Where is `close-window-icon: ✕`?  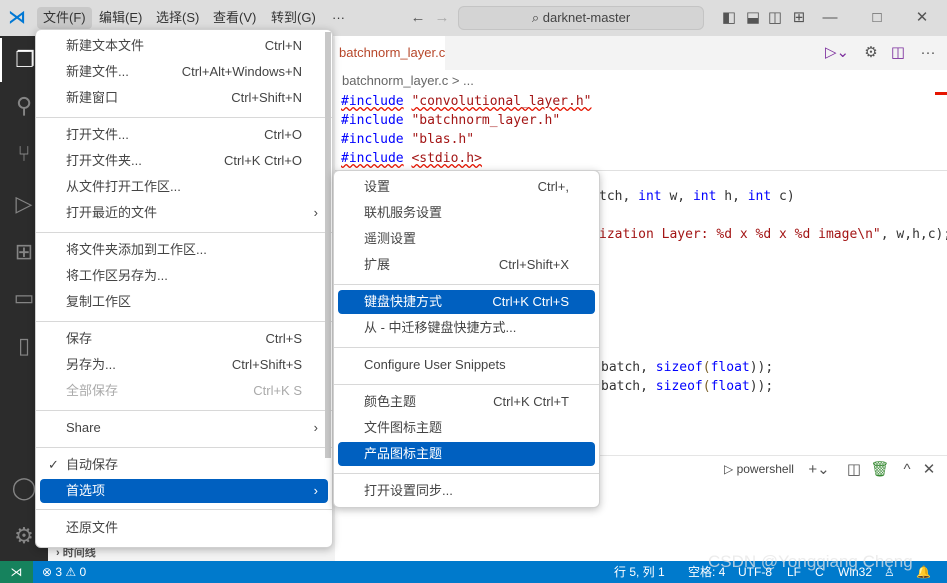
close-window-icon: ✕ is located at coordinates (922, 18).